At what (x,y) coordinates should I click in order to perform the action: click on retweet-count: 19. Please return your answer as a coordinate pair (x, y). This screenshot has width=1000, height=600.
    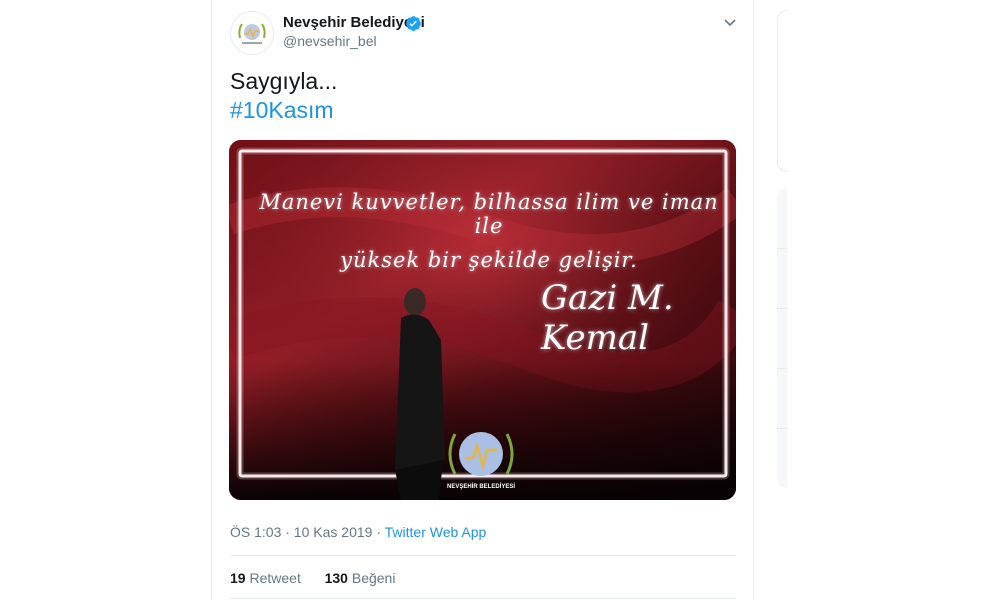
    Looking at the image, I should click on (238, 578).